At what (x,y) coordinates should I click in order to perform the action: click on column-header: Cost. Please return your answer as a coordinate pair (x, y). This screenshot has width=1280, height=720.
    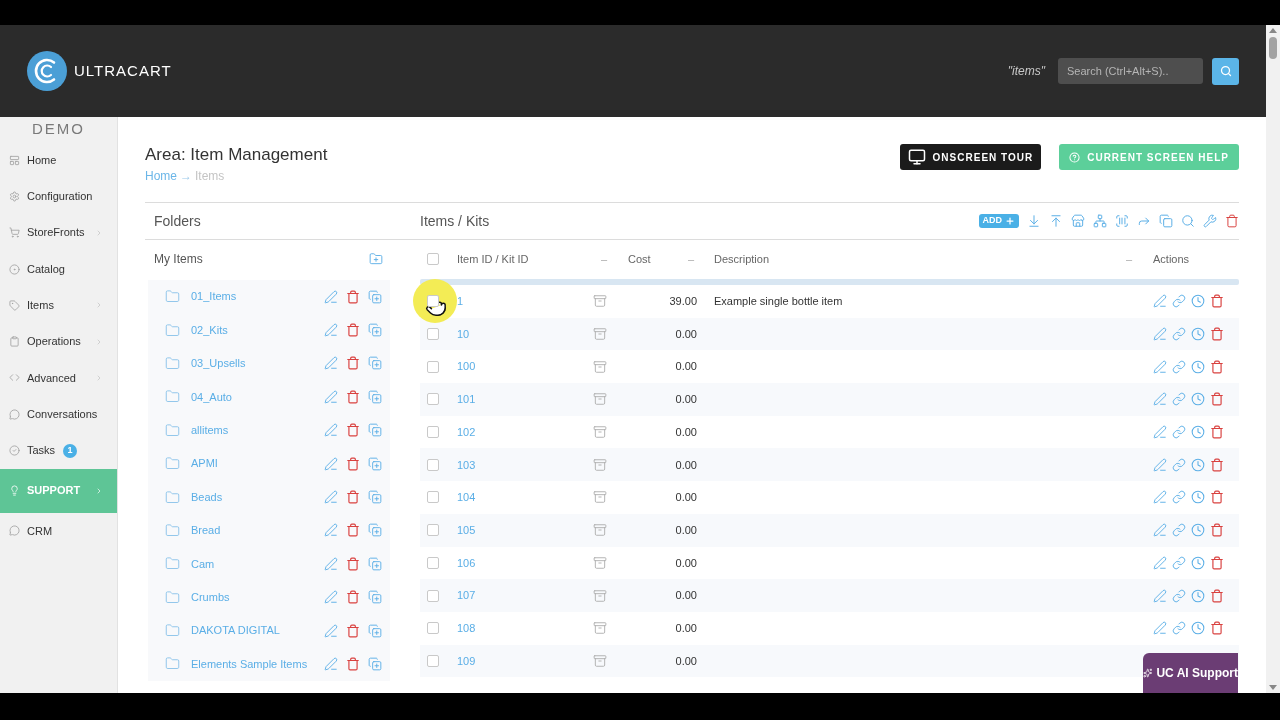
    Looking at the image, I should click on (639, 259).